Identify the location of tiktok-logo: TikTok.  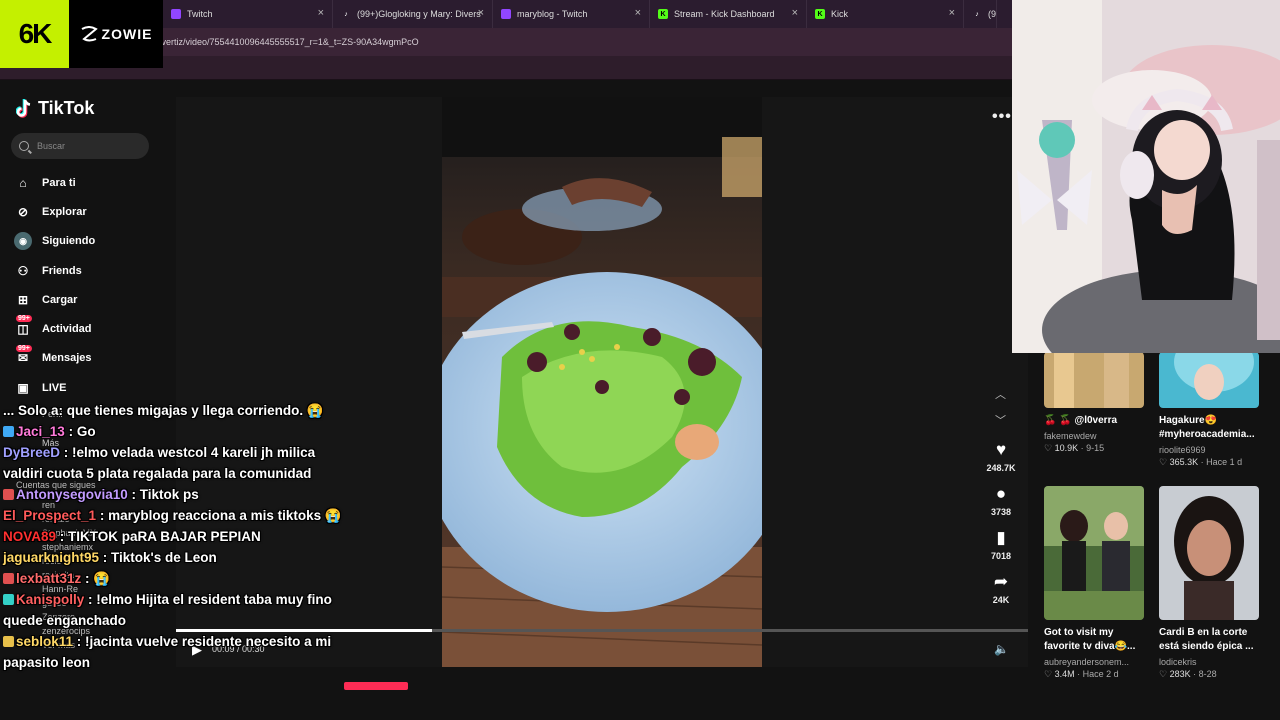
(55, 108).